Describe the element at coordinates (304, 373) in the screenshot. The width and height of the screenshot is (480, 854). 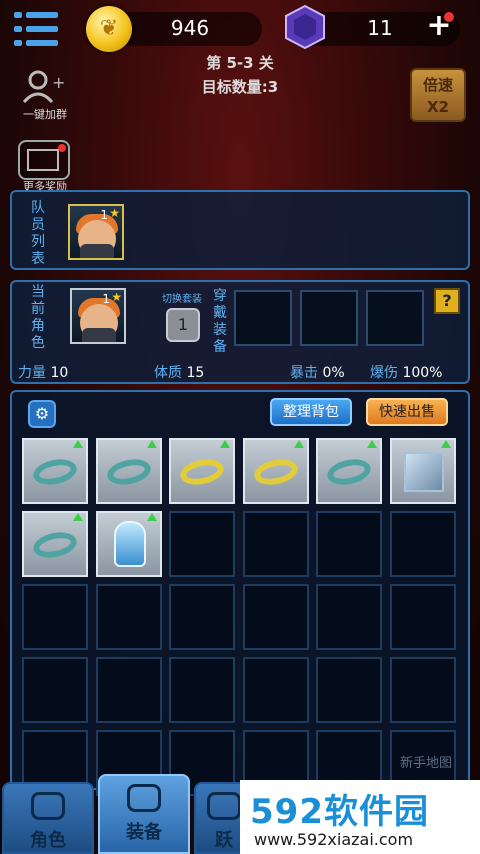
I see `stat-name: 暴击` at that location.